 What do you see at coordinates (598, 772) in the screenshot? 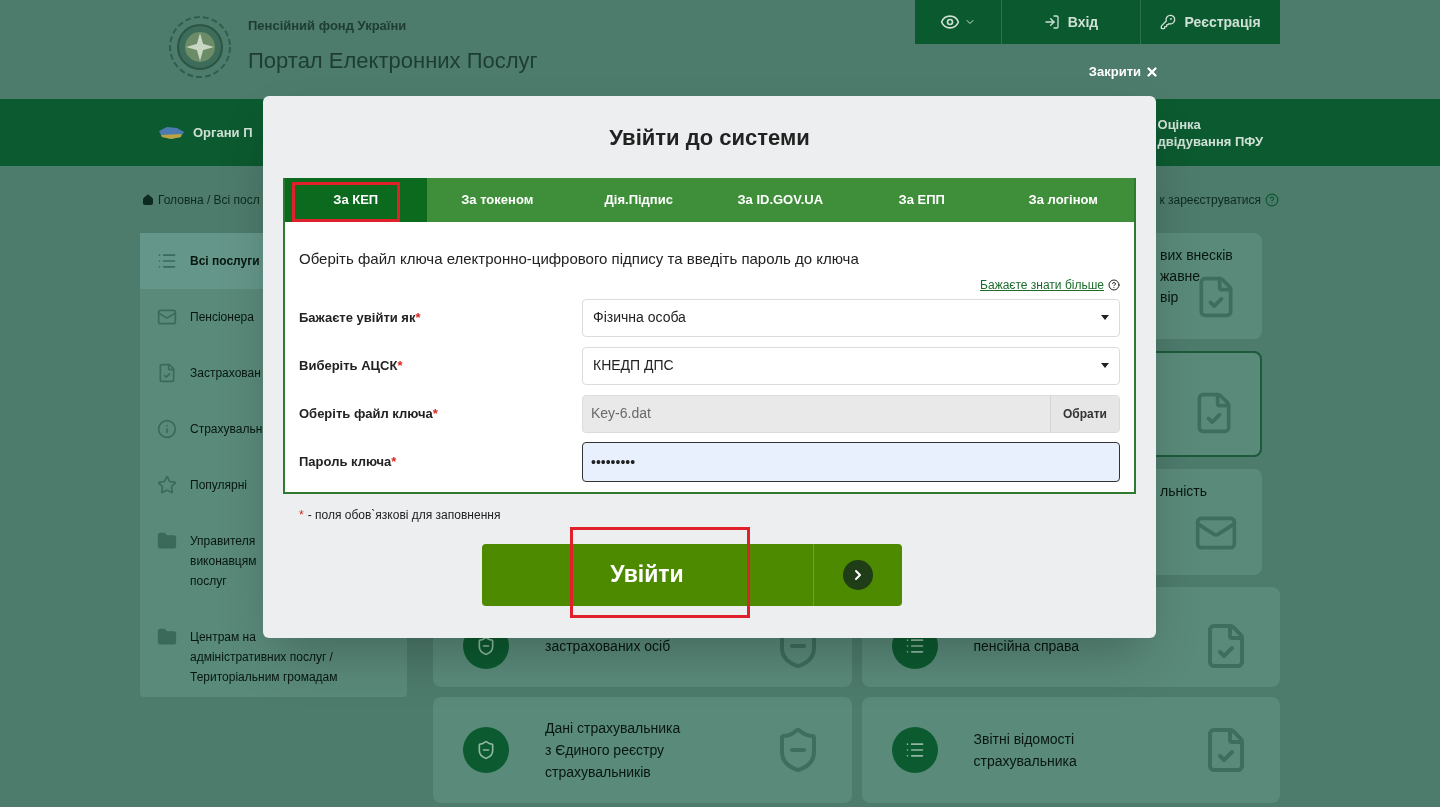
I see `card-text: страхувальників` at bounding box center [598, 772].